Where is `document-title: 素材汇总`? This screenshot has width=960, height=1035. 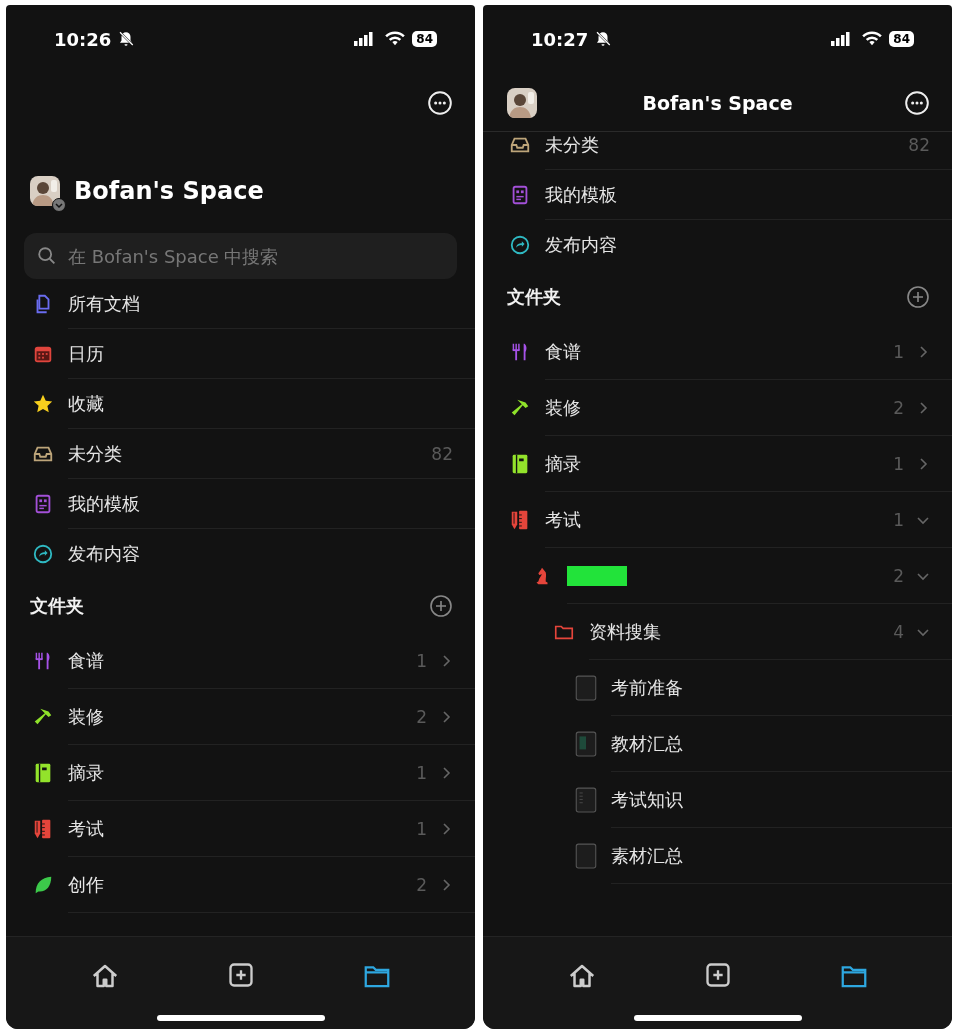 document-title: 素材汇总 is located at coordinates (770, 855).